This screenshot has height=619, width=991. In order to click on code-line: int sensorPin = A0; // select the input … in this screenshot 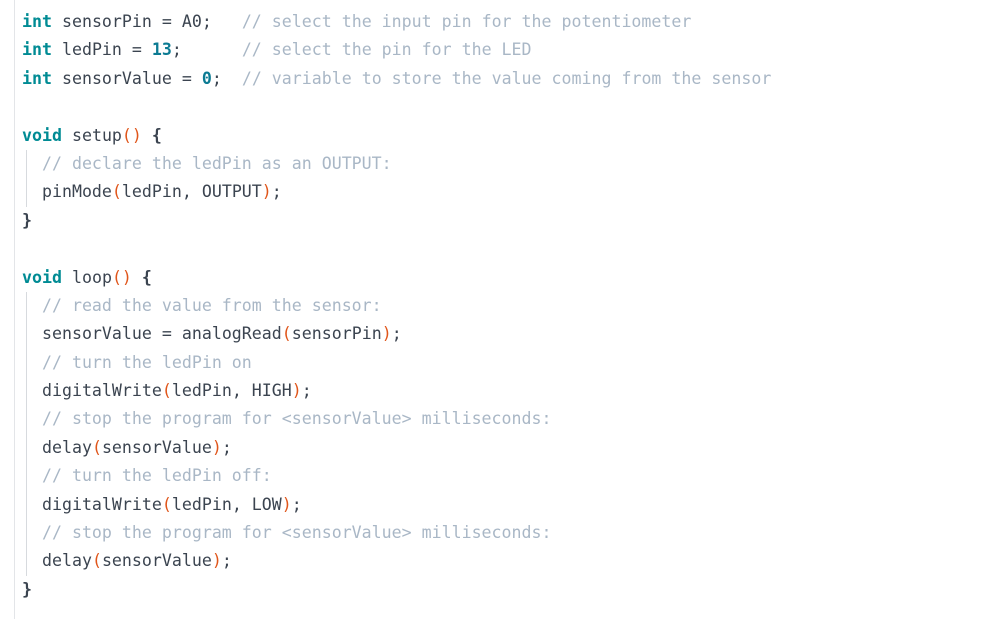, I will do `click(495, 22)`.